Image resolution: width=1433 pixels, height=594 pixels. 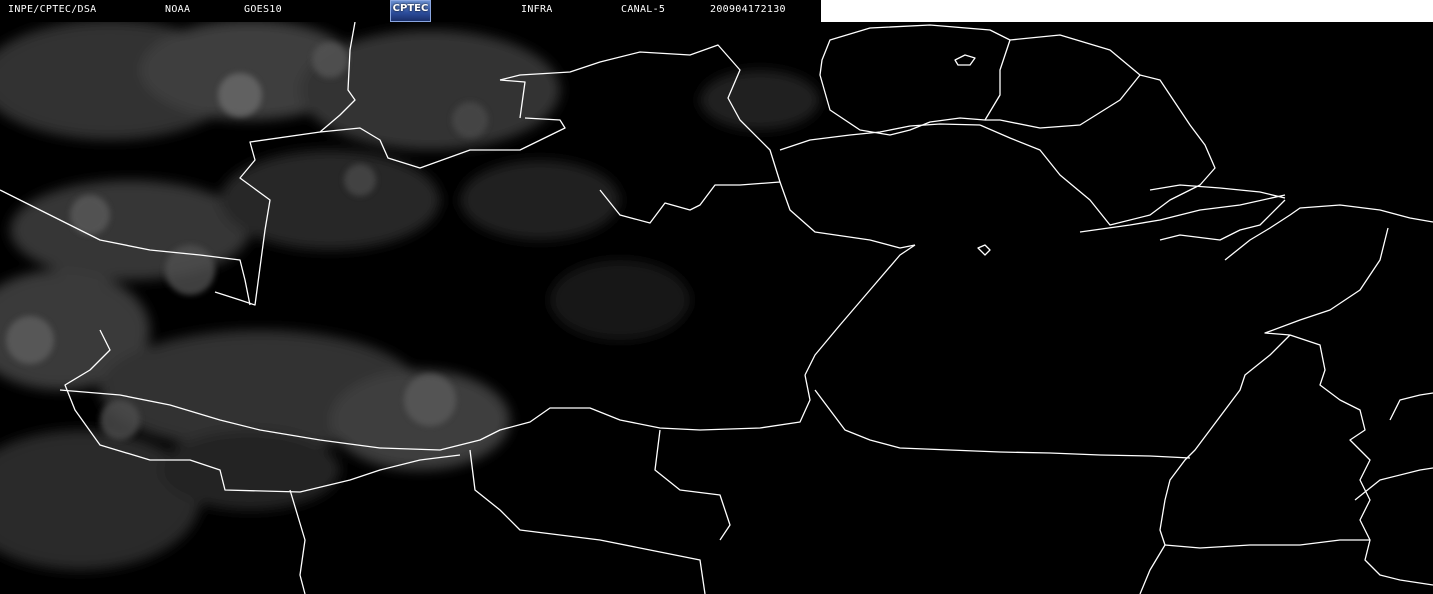 What do you see at coordinates (178, 9) in the screenshot?
I see `agency-label: NOAA` at bounding box center [178, 9].